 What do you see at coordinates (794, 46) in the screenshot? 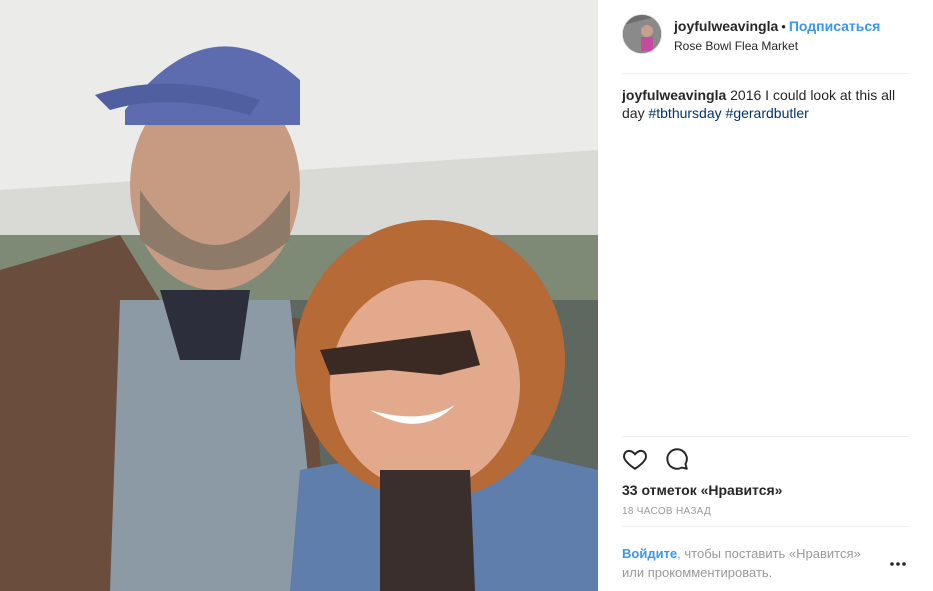
I see `location-link: Rose Bowl Flea Market` at bounding box center [794, 46].